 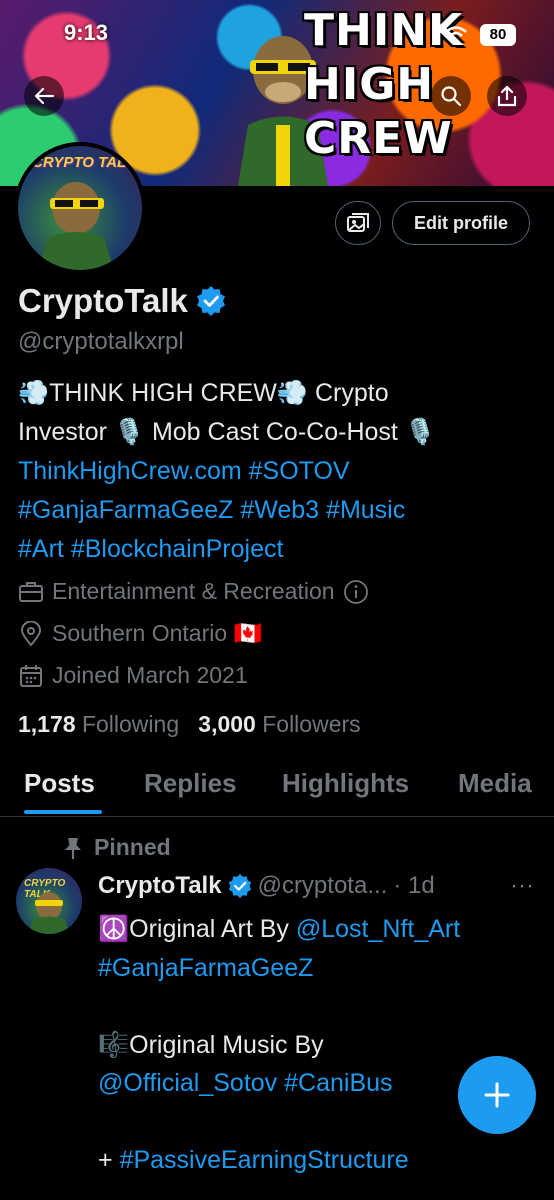 I want to click on following-count: 1,178, so click(x=47, y=724).